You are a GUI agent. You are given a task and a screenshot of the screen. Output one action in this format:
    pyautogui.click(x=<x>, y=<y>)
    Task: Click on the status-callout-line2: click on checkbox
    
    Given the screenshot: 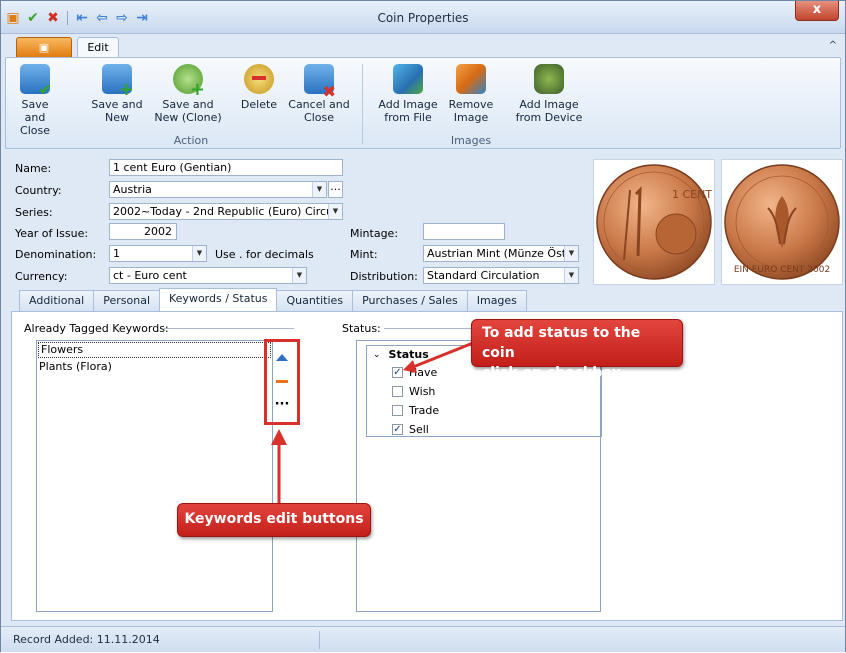 What is the action you would take?
    pyautogui.click(x=551, y=373)
    